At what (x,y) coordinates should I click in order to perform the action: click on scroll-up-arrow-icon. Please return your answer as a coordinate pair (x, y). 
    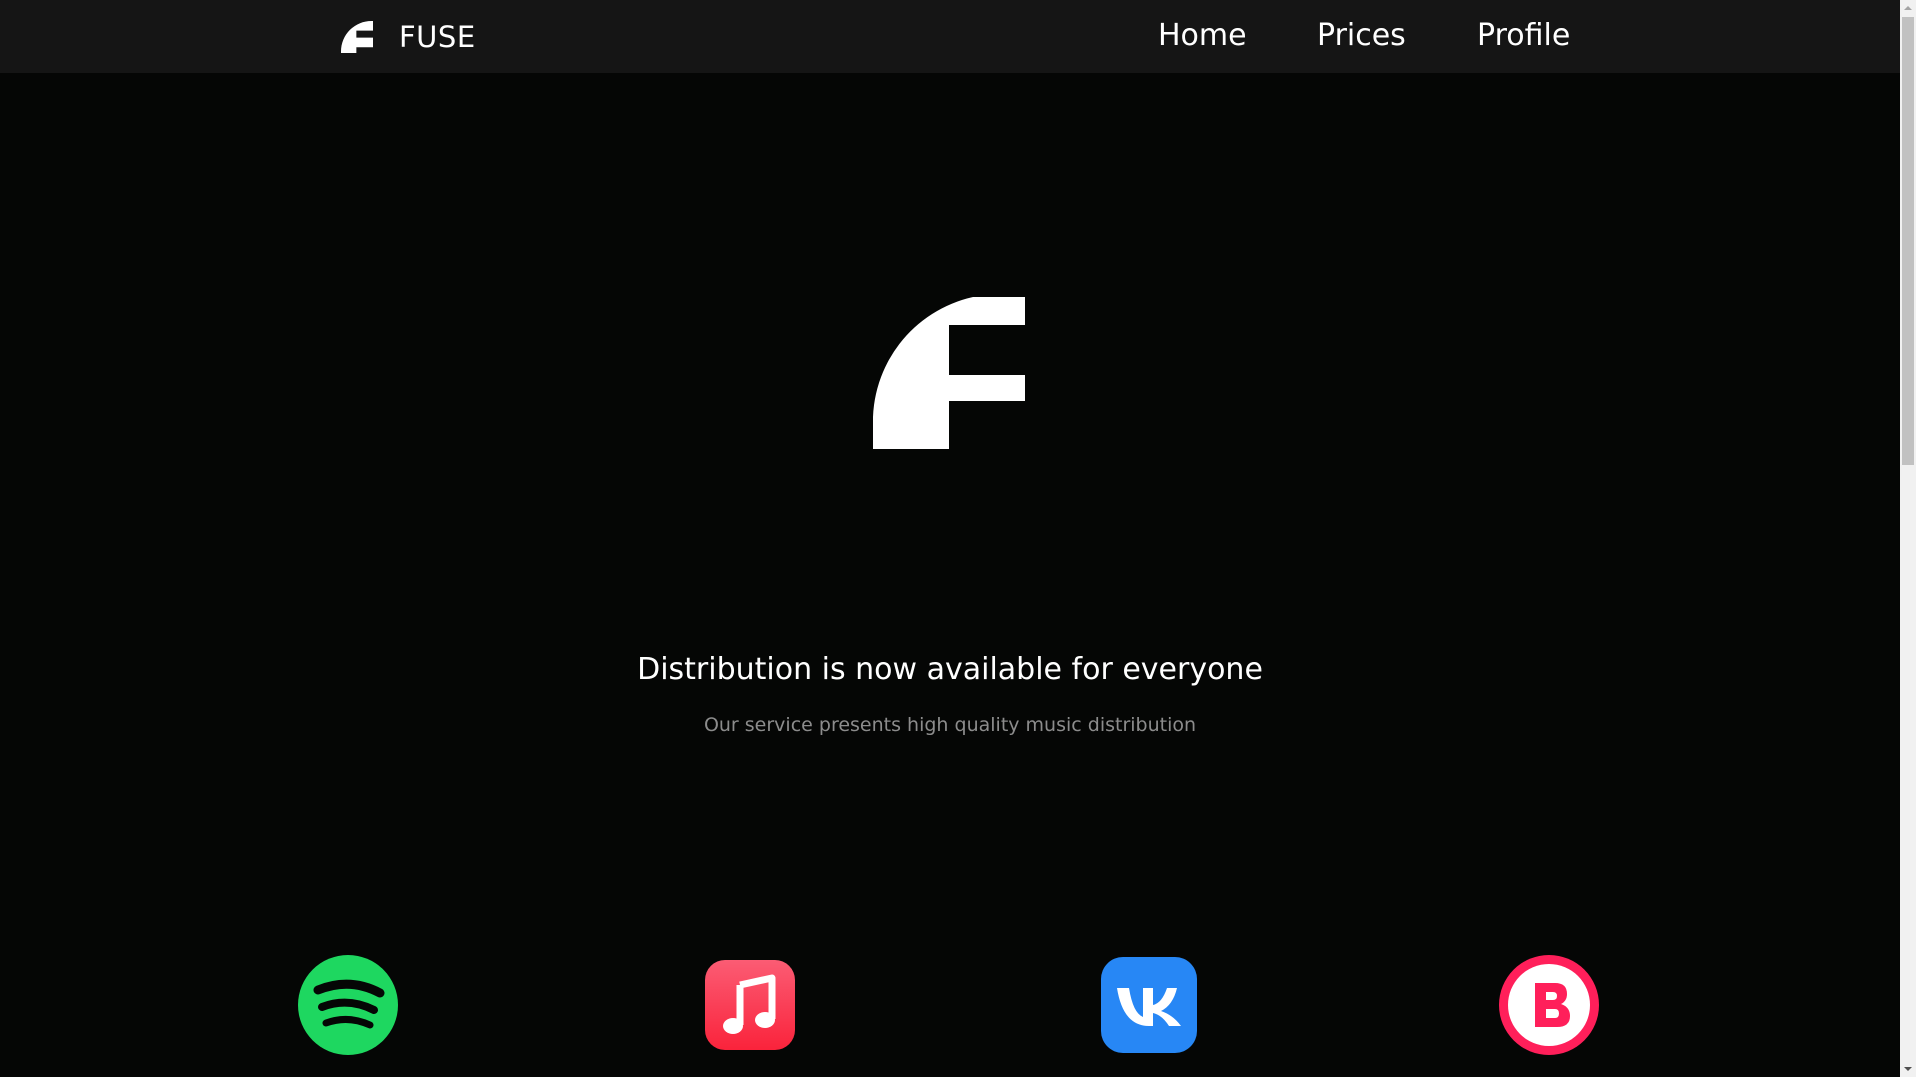
    Looking at the image, I should click on (1908, 8).